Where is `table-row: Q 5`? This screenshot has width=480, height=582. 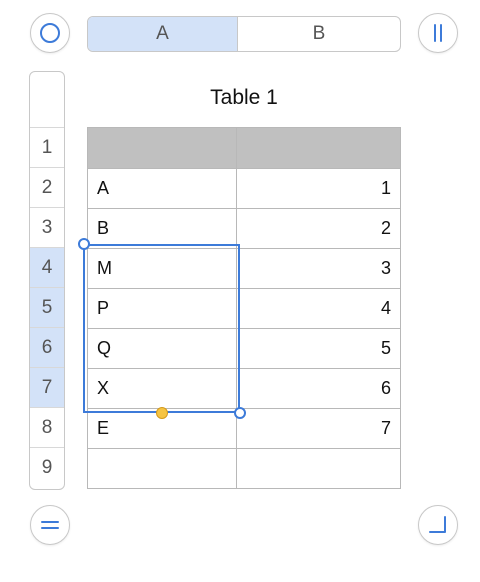 table-row: Q 5 is located at coordinates (244, 349).